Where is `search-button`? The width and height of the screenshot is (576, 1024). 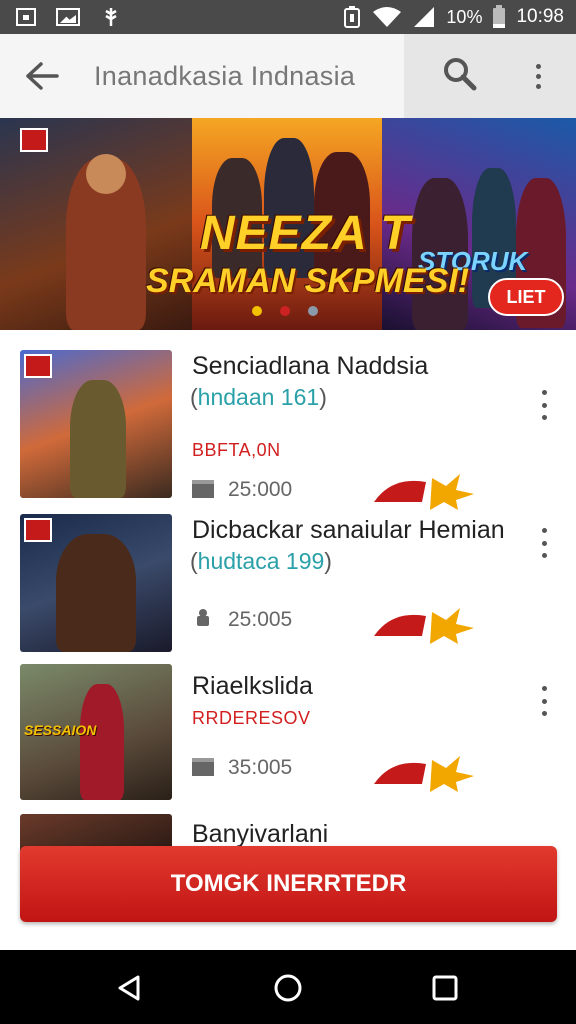
search-button is located at coordinates (462, 76).